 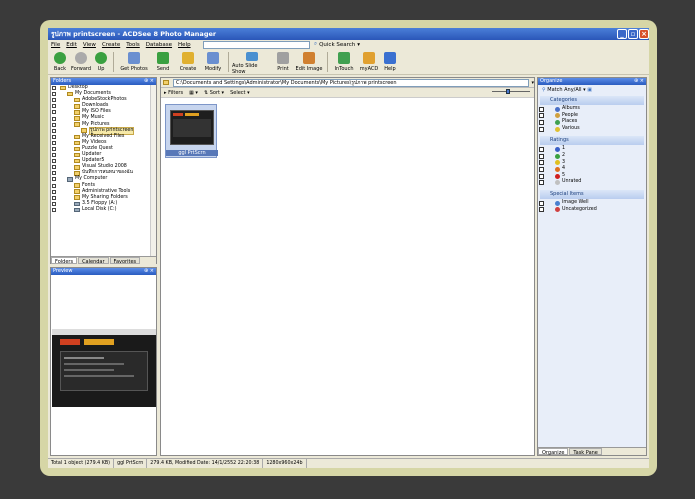 What do you see at coordinates (213, 62) in the screenshot?
I see `toolbar-button-modify: Modify` at bounding box center [213, 62].